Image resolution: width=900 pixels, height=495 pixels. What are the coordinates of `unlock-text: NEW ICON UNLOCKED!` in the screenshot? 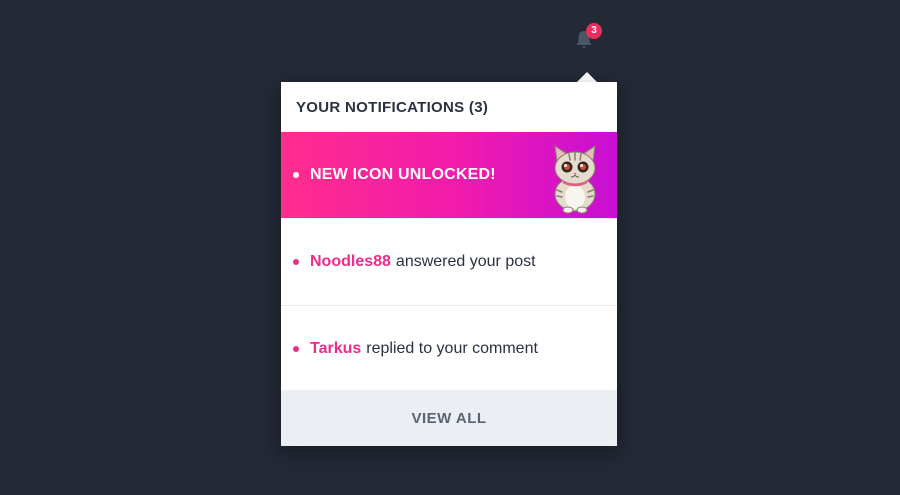 It's located at (403, 174).